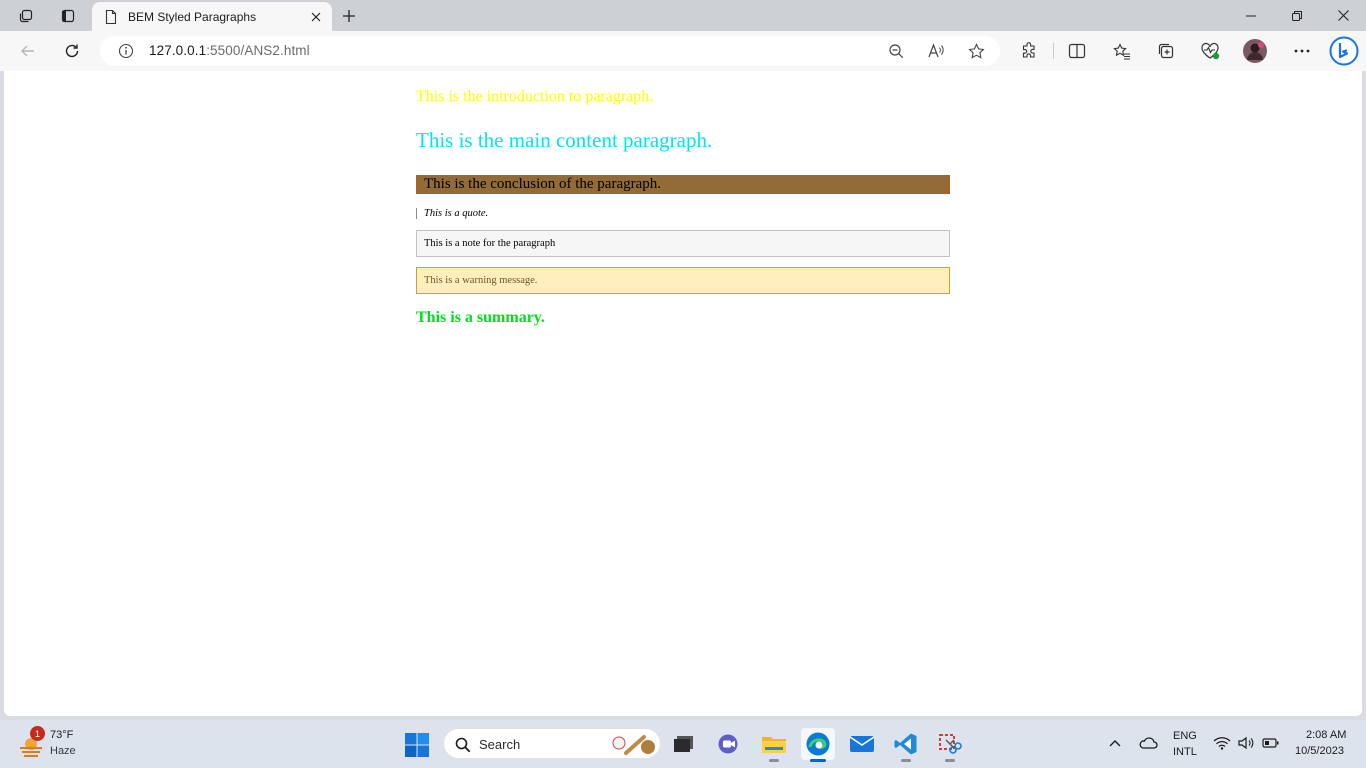 The width and height of the screenshot is (1366, 768). Describe the element at coordinates (1210, 51) in the screenshot. I see `browser-essentials-icon` at that location.